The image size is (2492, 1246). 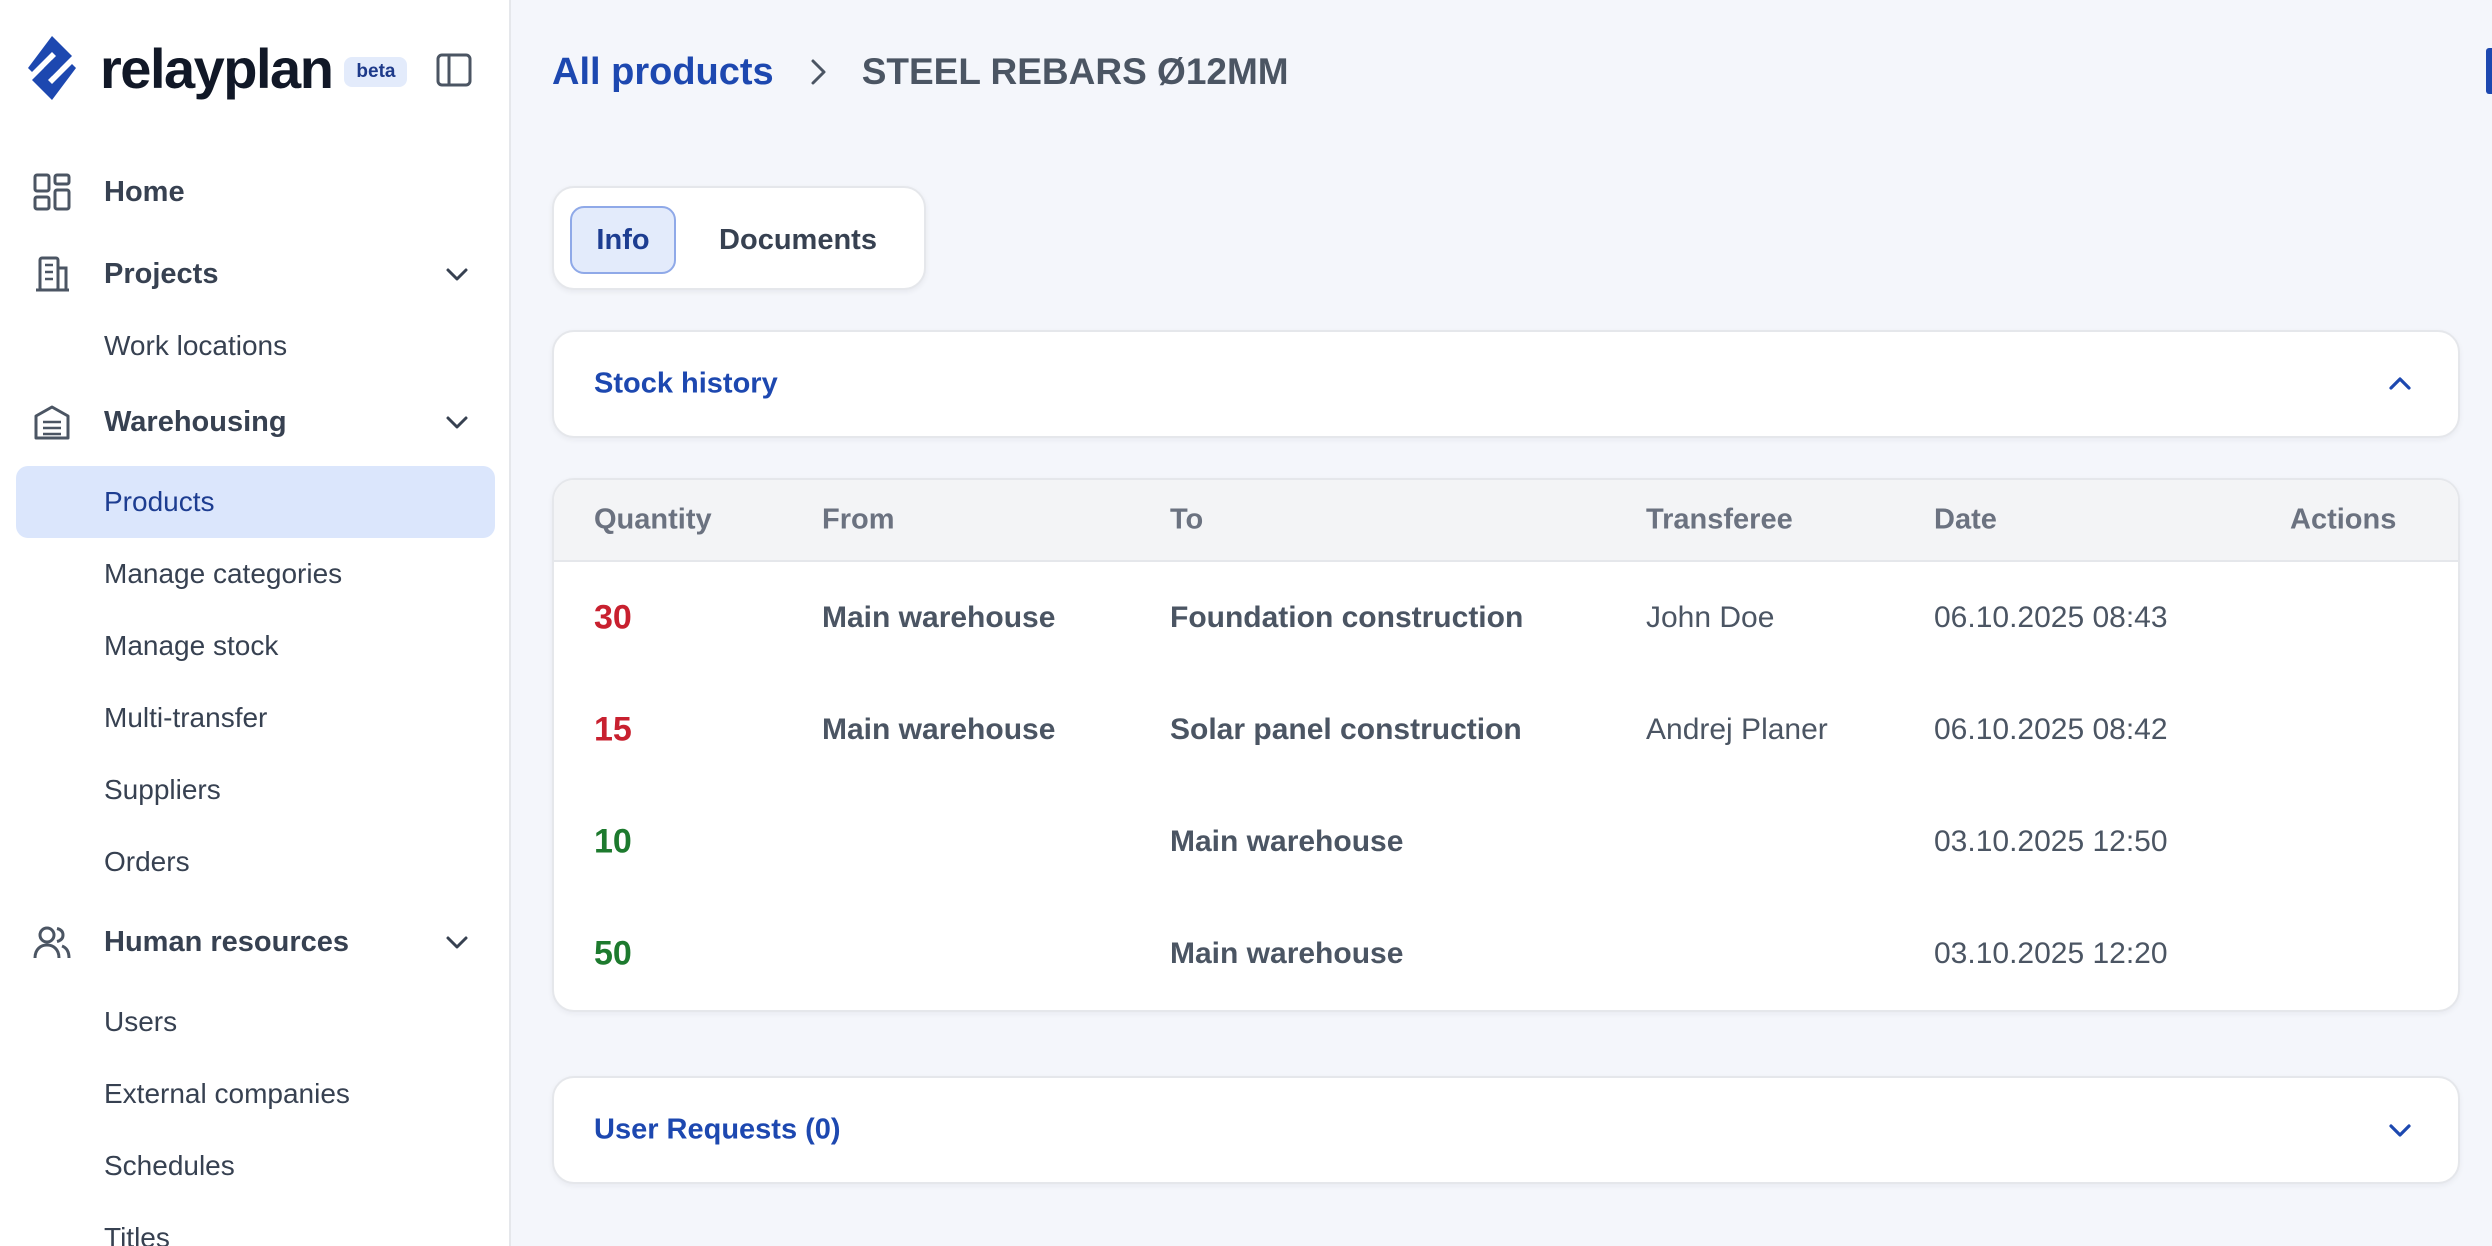 What do you see at coordinates (2051, 953) in the screenshot?
I see `date-cell: 03.10.2025 12:20` at bounding box center [2051, 953].